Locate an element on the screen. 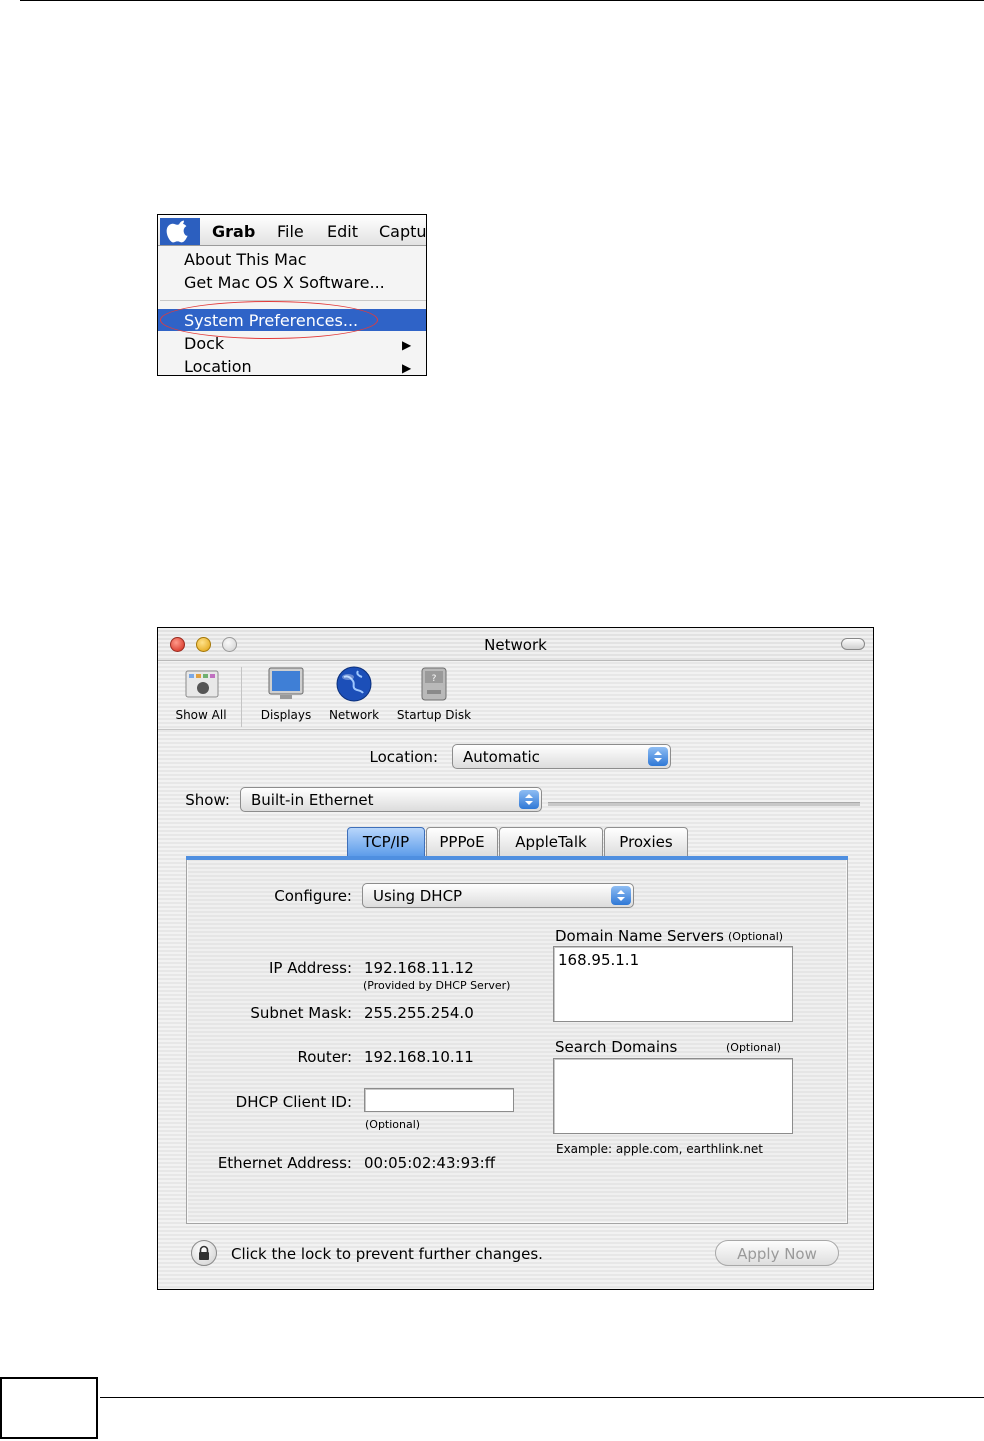  page-number-box is located at coordinates (49, 1408).